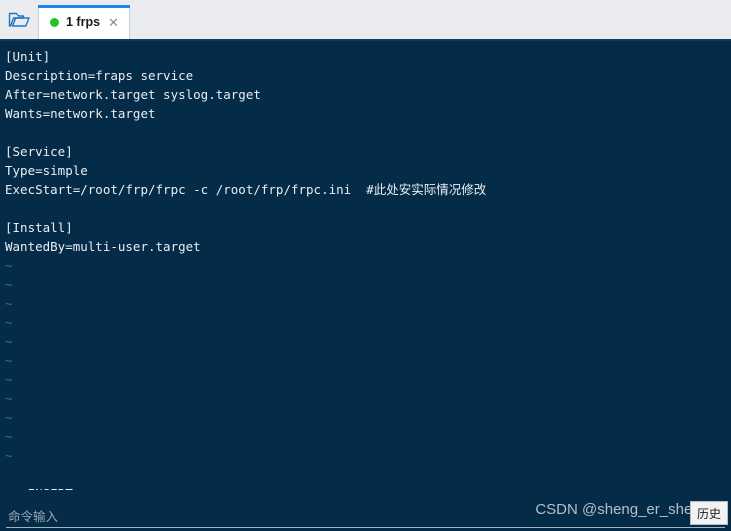 Image resolution: width=731 pixels, height=531 pixels. I want to click on tab-status-dot-icon, so click(54, 22).